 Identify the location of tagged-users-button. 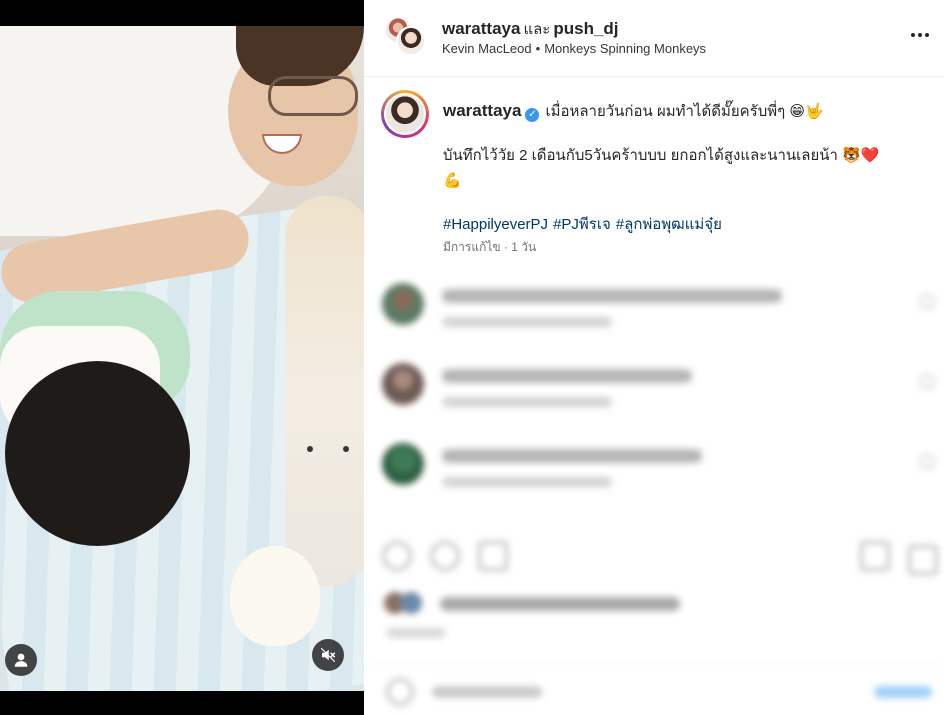
(21, 660).